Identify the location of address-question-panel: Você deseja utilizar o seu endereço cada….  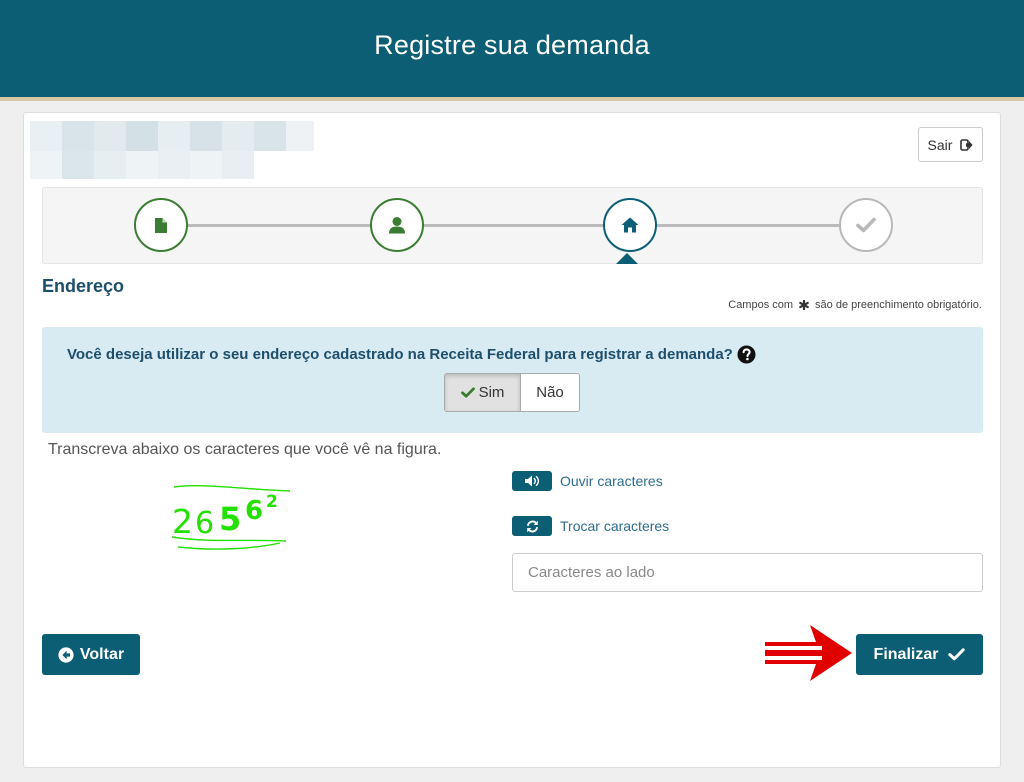
(512, 380).